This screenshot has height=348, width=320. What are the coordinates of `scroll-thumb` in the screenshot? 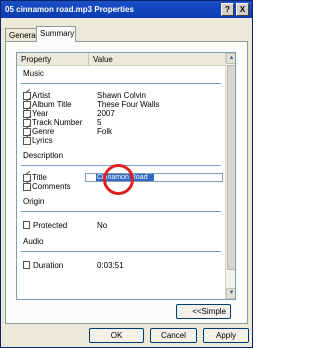 It's located at (231, 167).